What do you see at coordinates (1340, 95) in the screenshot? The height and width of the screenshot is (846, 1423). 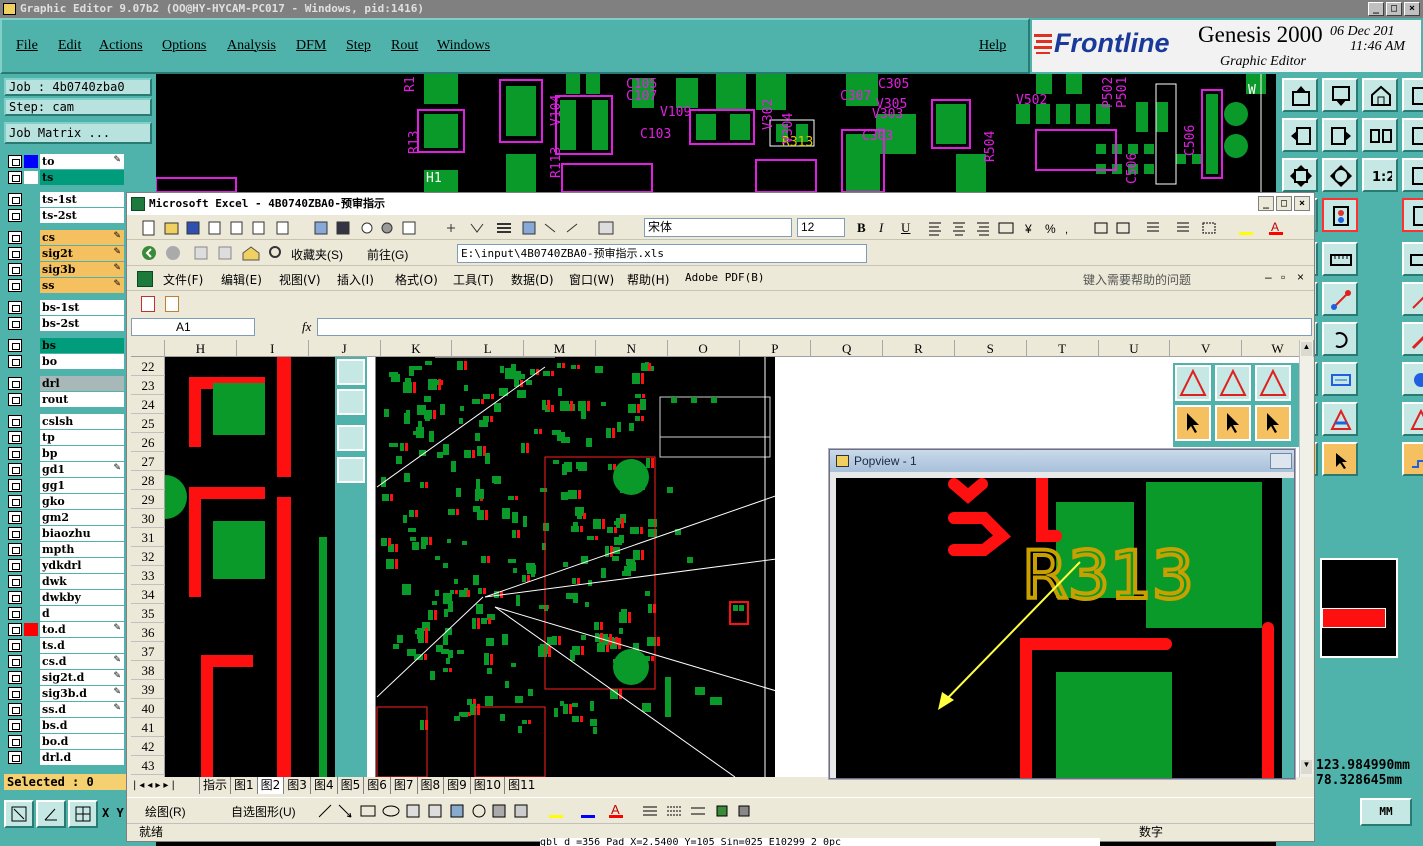 I see `down-button` at bounding box center [1340, 95].